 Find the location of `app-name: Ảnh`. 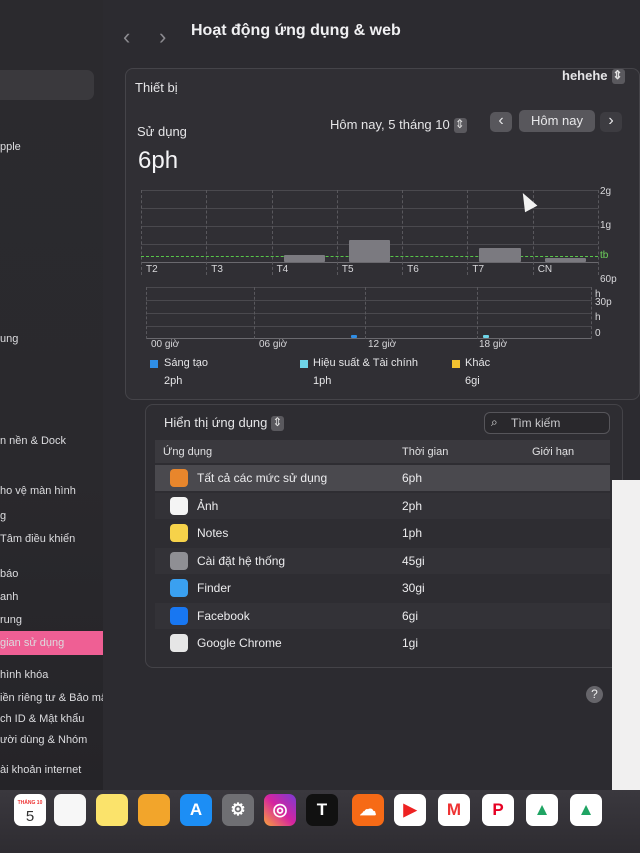

app-name: Ảnh is located at coordinates (208, 505).